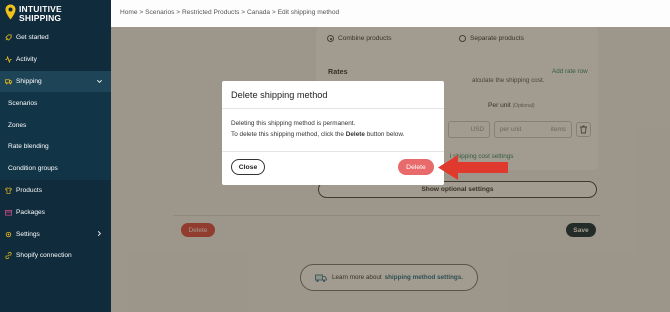 This screenshot has height=312, width=670. Describe the element at coordinates (248, 167) in the screenshot. I see `close-button: Close` at that location.